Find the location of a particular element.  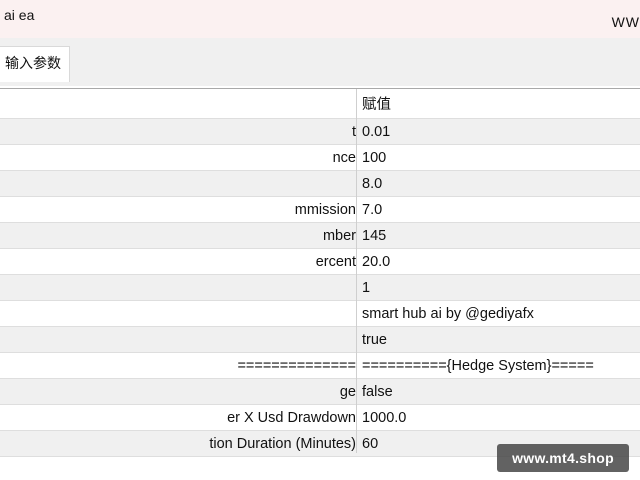

table-header-row: 赋值 is located at coordinates (320, 104).